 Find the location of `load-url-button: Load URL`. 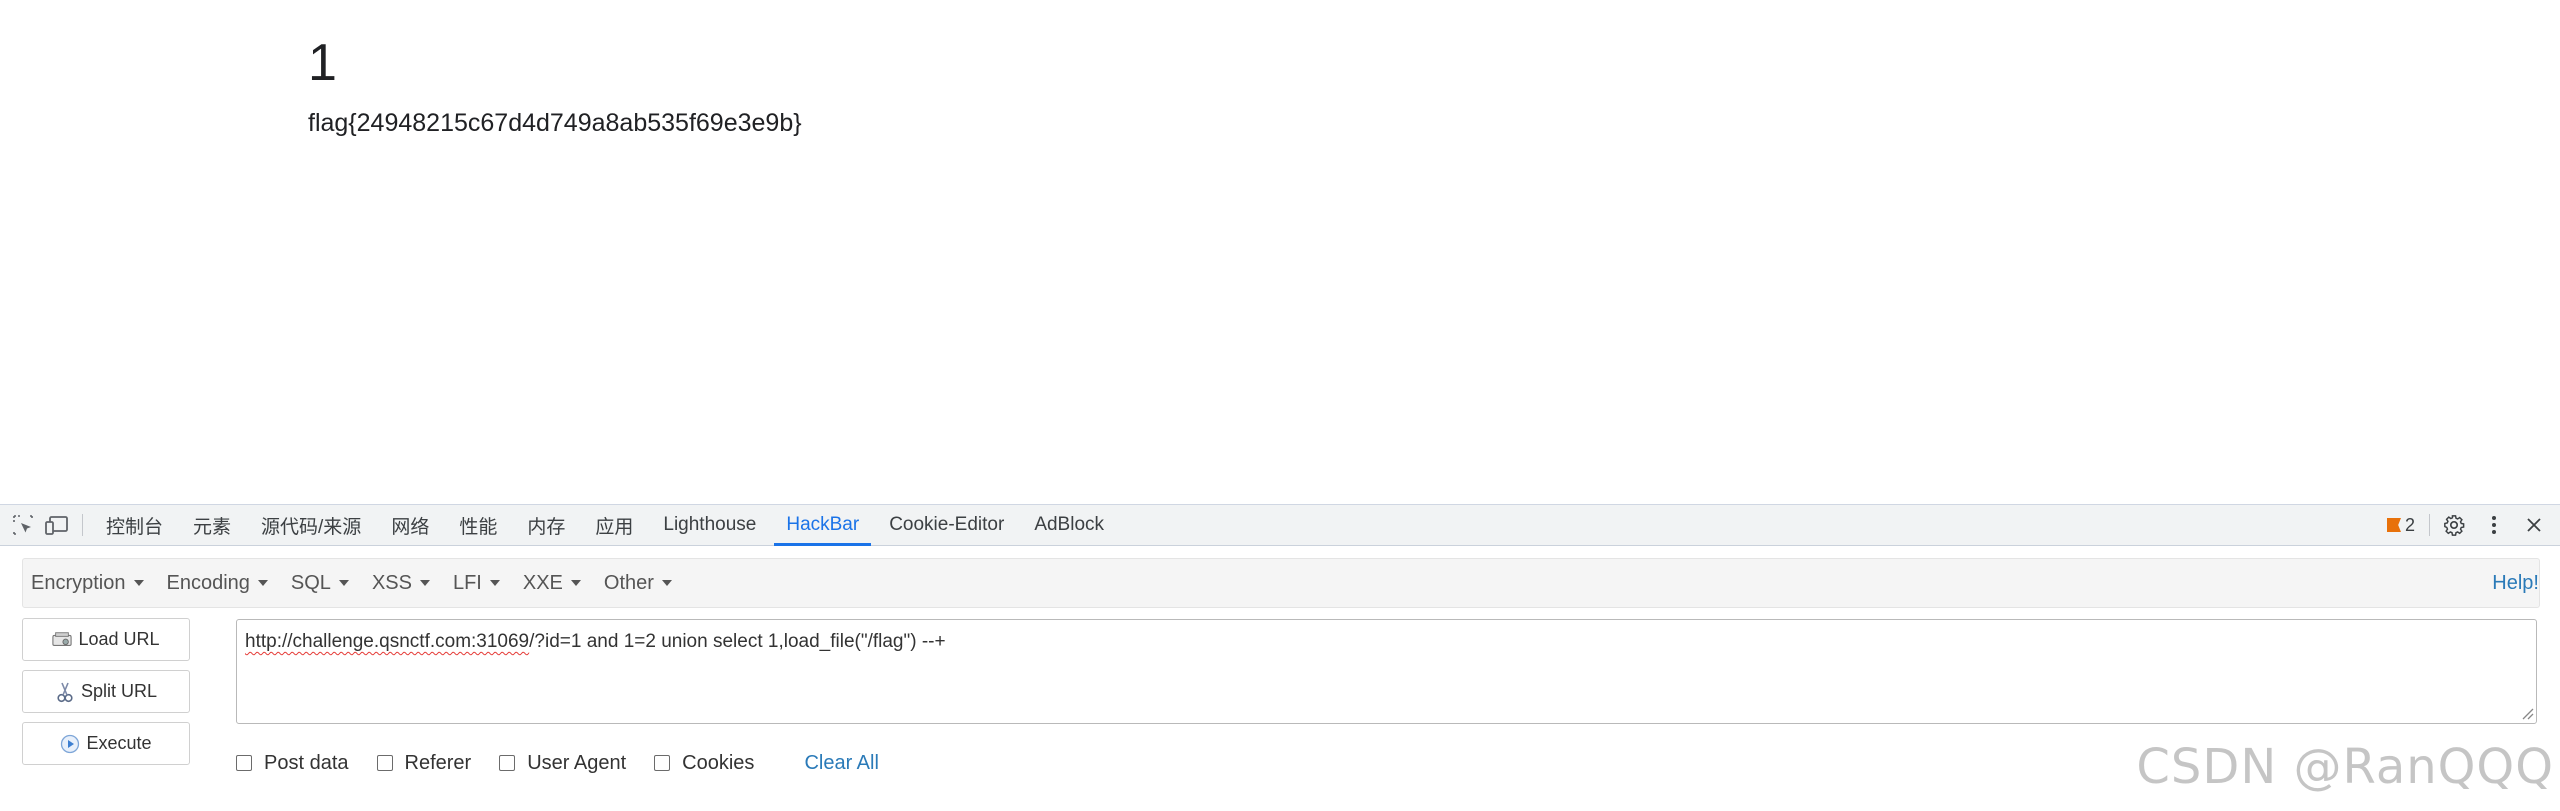

load-url-button: Load URL is located at coordinates (106, 639).